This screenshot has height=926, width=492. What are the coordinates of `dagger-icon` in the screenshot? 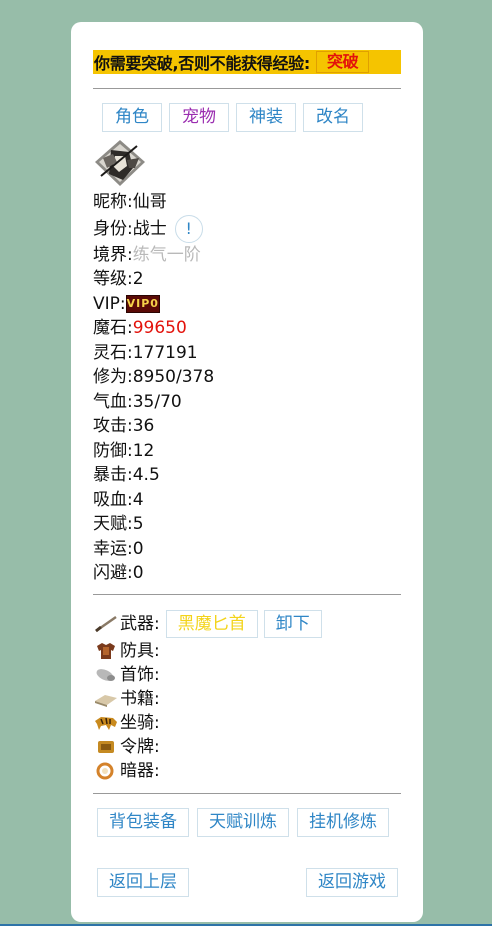 It's located at (106, 624).